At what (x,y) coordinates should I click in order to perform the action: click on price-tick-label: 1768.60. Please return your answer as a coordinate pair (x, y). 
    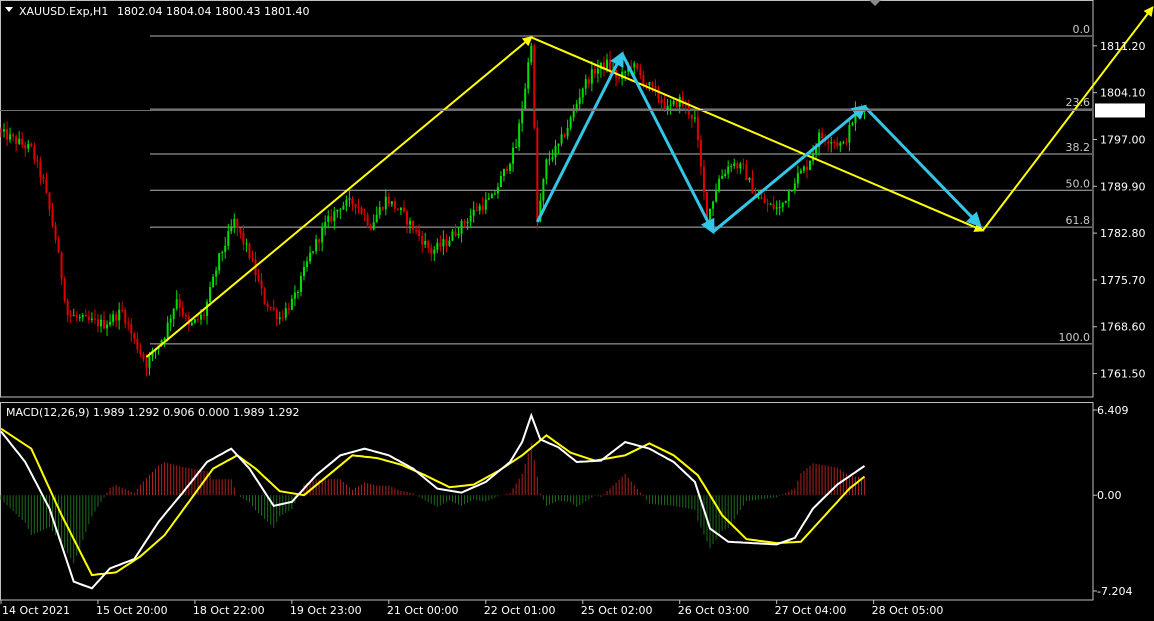
    Looking at the image, I should click on (1123, 327).